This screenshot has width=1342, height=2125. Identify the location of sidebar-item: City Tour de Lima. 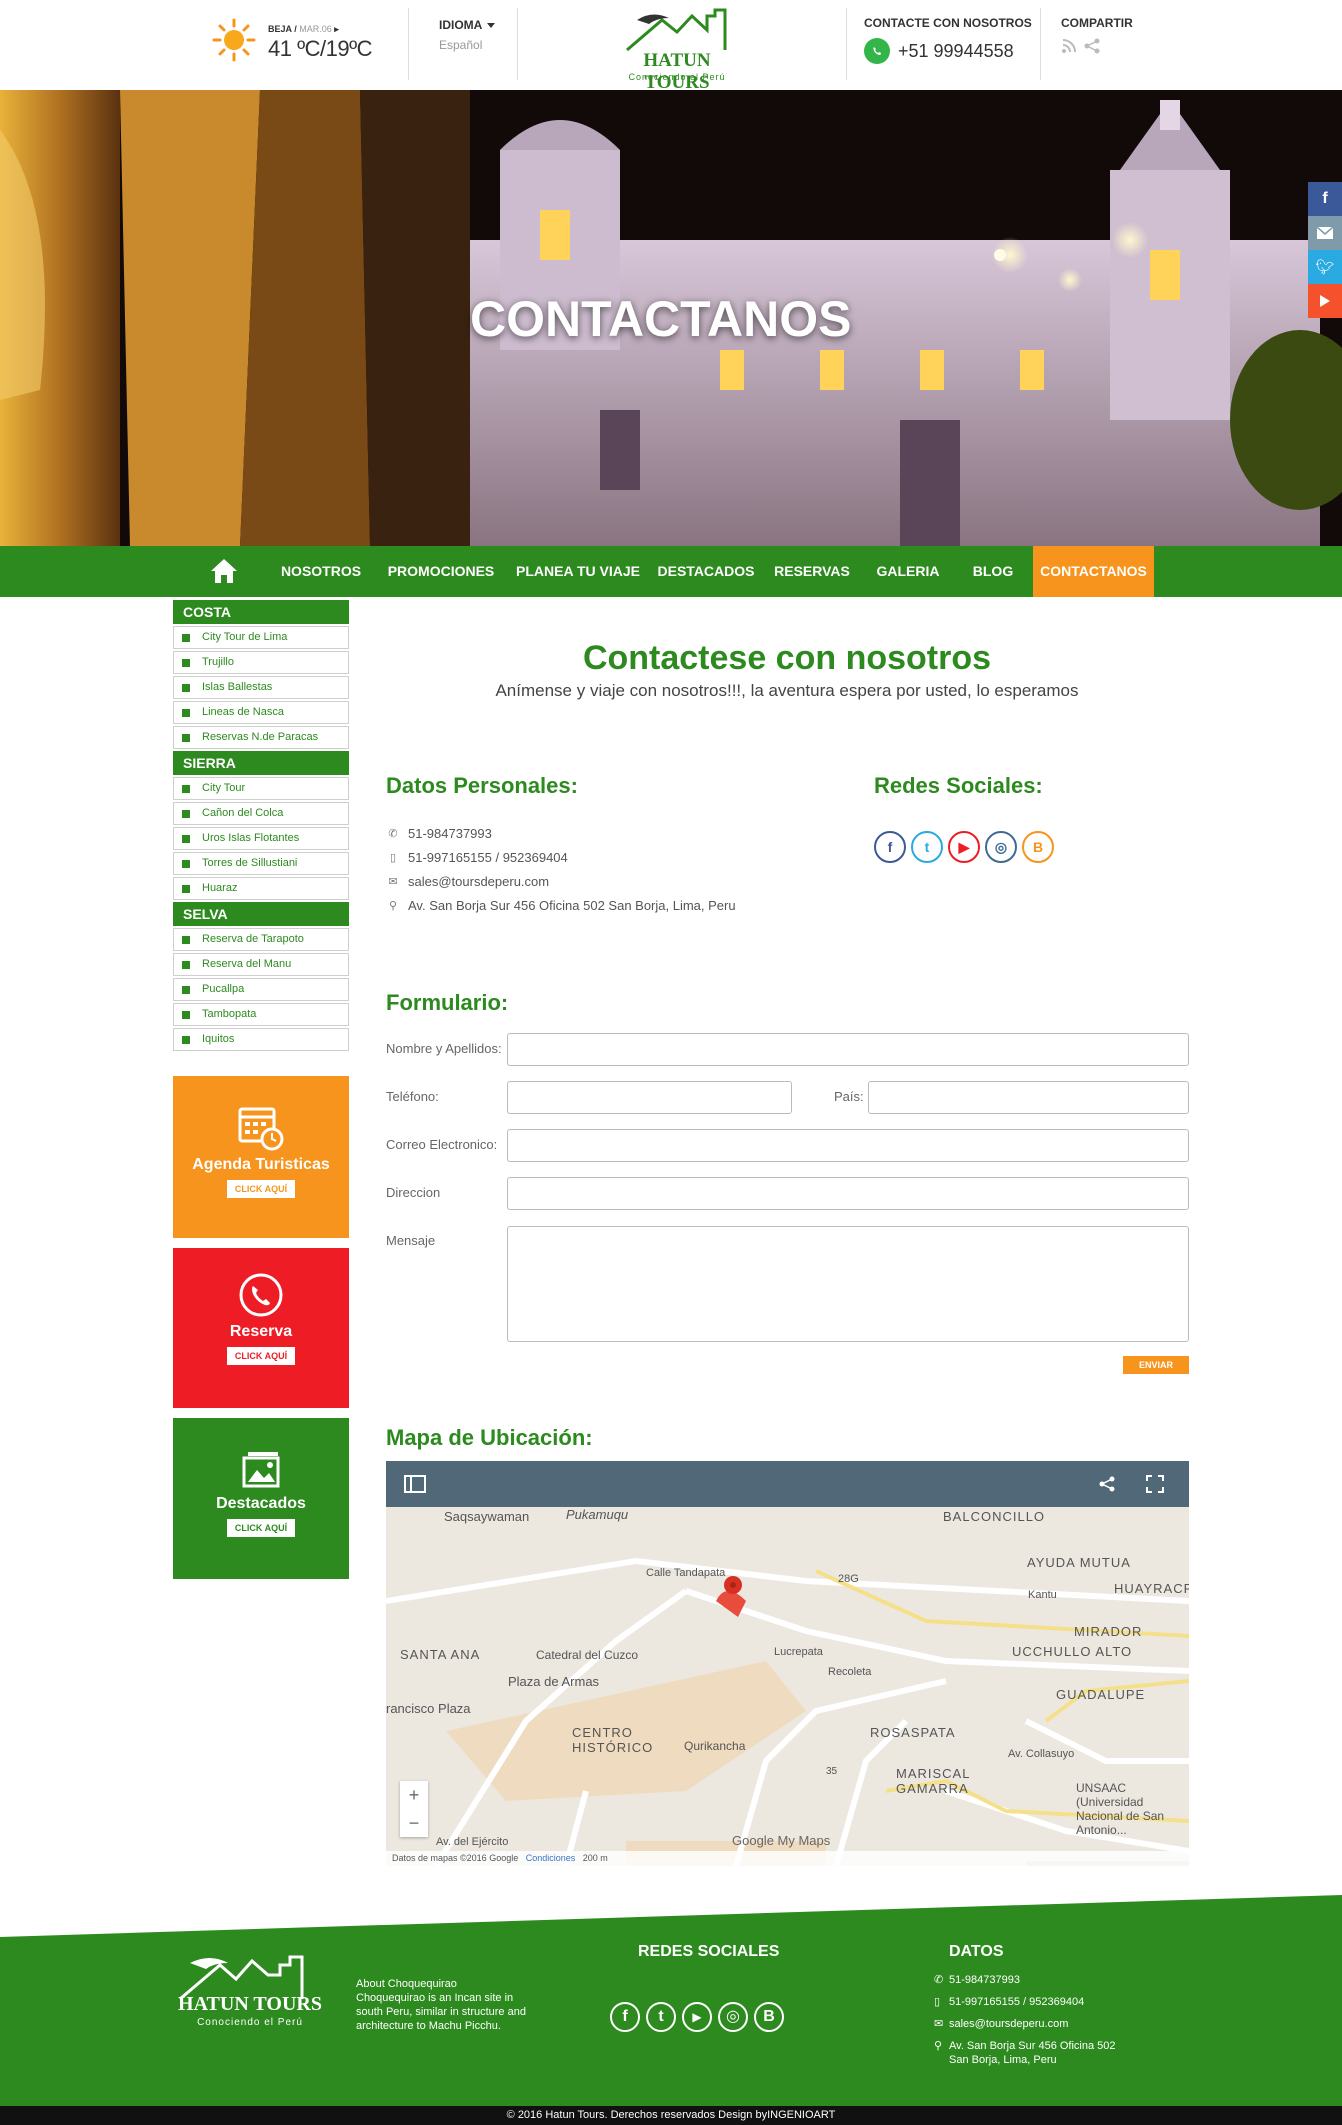
(261, 637).